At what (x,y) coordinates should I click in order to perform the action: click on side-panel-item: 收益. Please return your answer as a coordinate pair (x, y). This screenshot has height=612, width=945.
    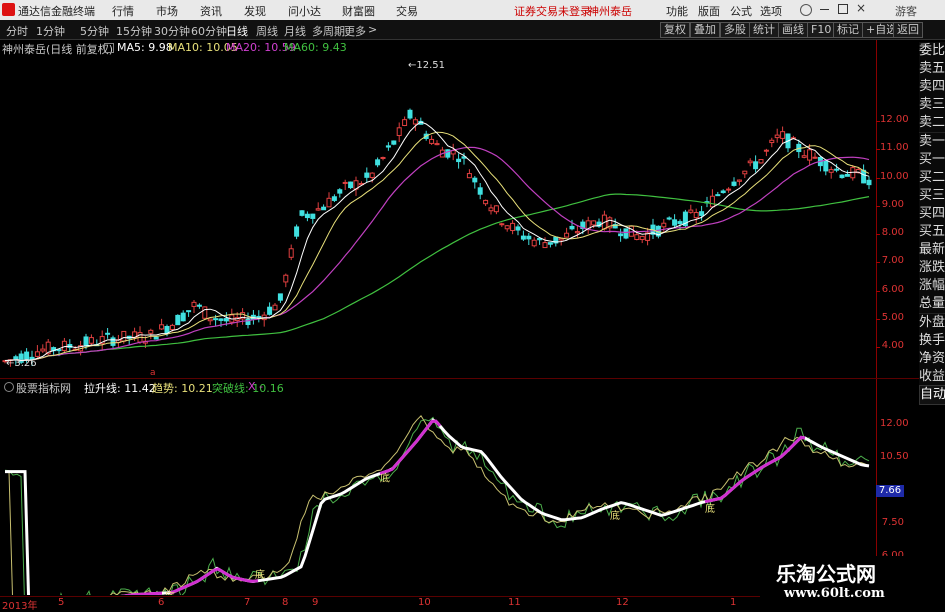
    Looking at the image, I should click on (932, 377).